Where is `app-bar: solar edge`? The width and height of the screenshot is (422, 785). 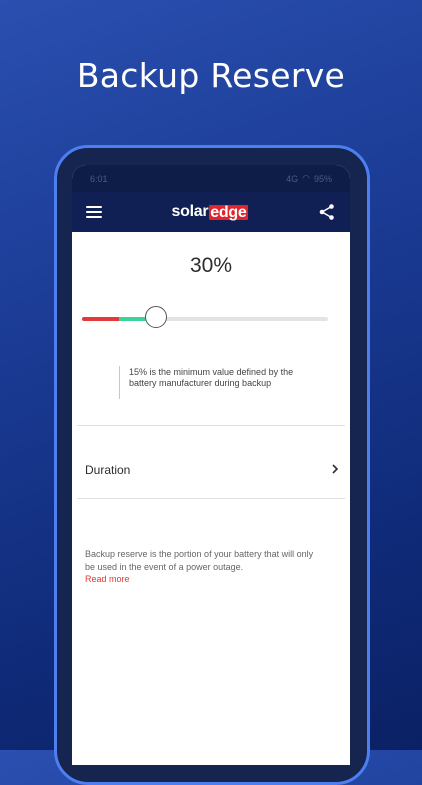
app-bar: solar edge is located at coordinates (211, 212).